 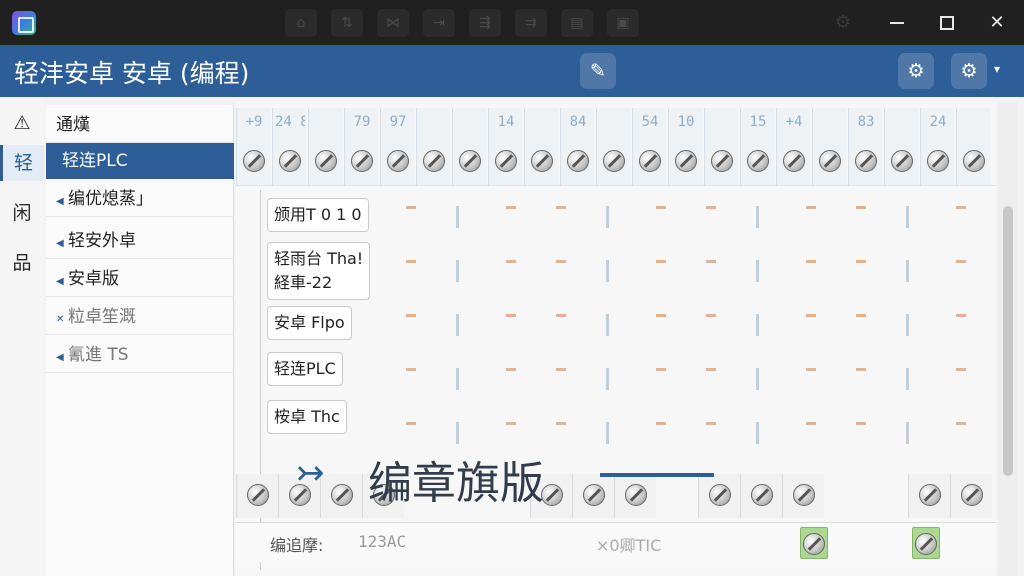 I want to click on settings-menu-button: ⚙, so click(x=969, y=71).